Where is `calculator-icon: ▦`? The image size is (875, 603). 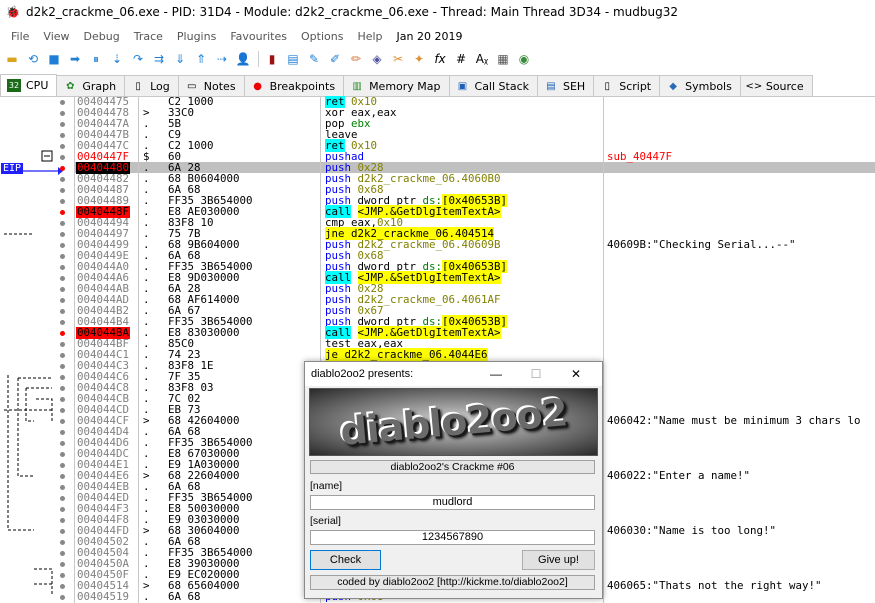
calculator-icon: ▦ is located at coordinates (503, 59).